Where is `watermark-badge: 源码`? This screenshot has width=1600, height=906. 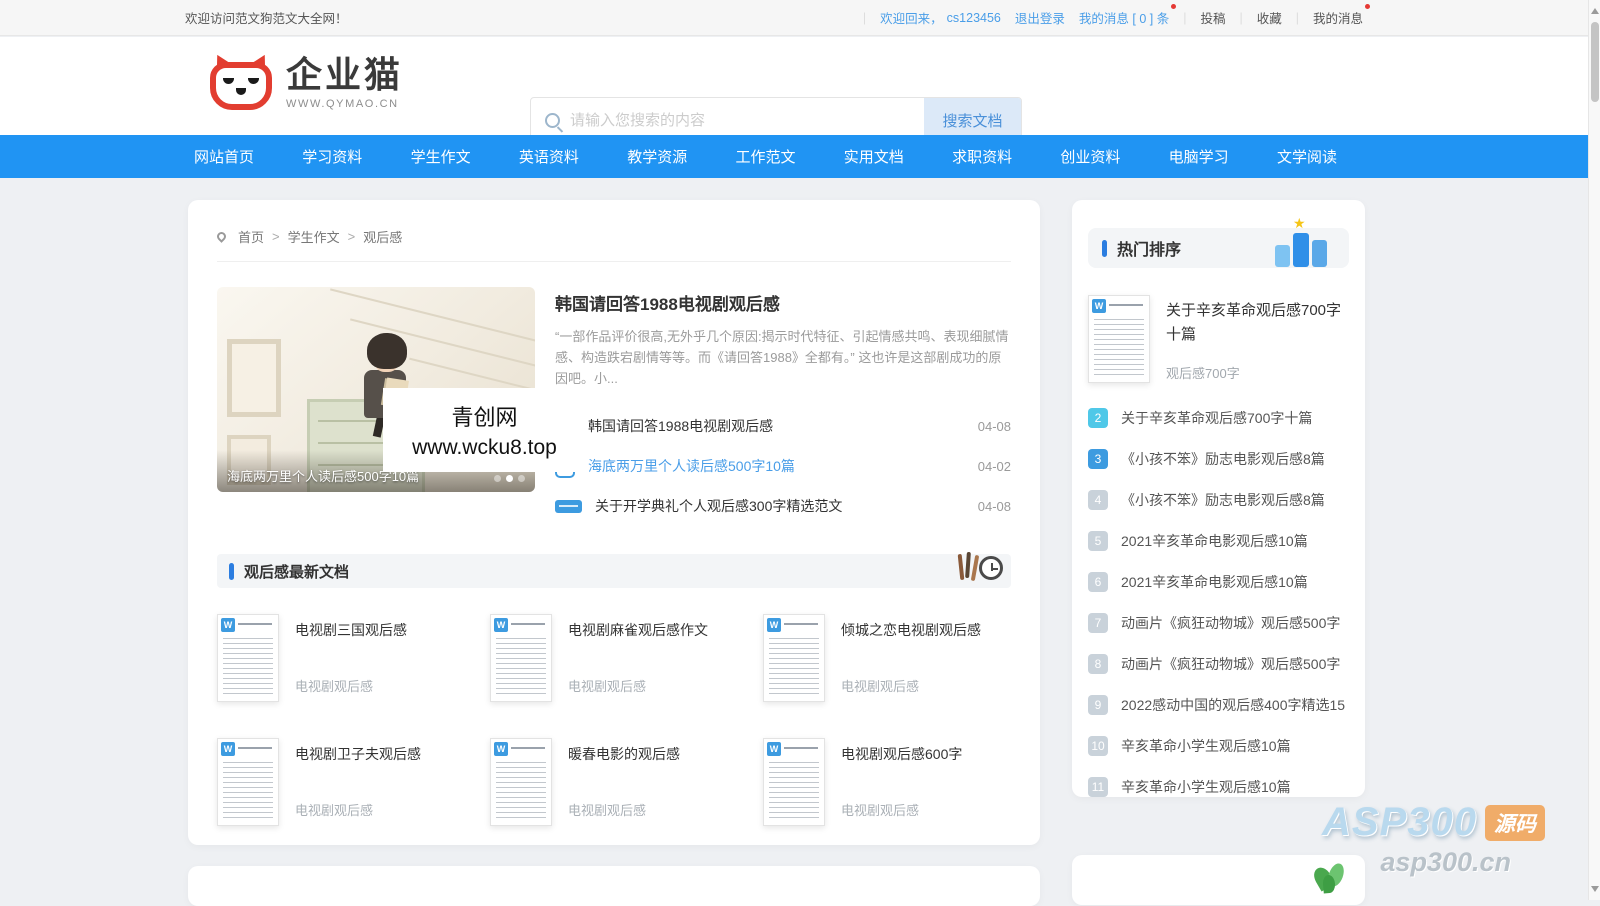
watermark-badge: 源码 is located at coordinates (1515, 822).